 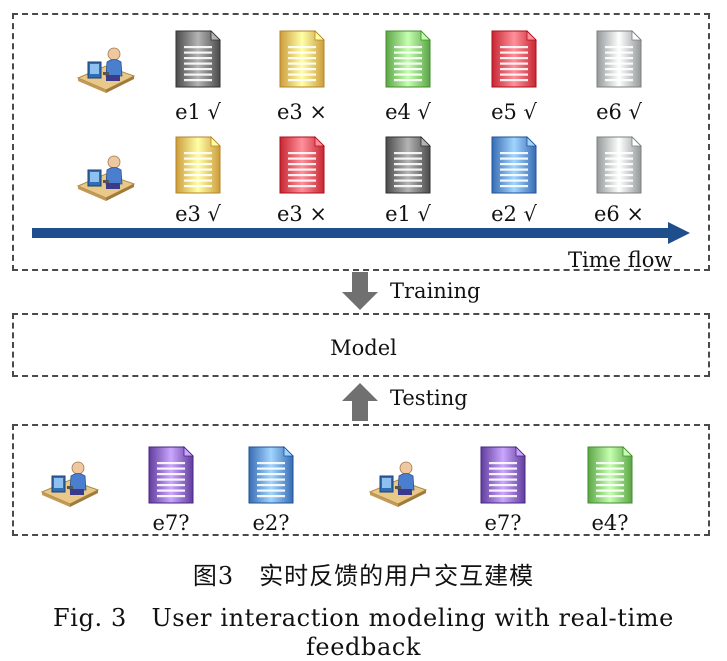 I want to click on testing-up-arrow, so click(x=360, y=402).